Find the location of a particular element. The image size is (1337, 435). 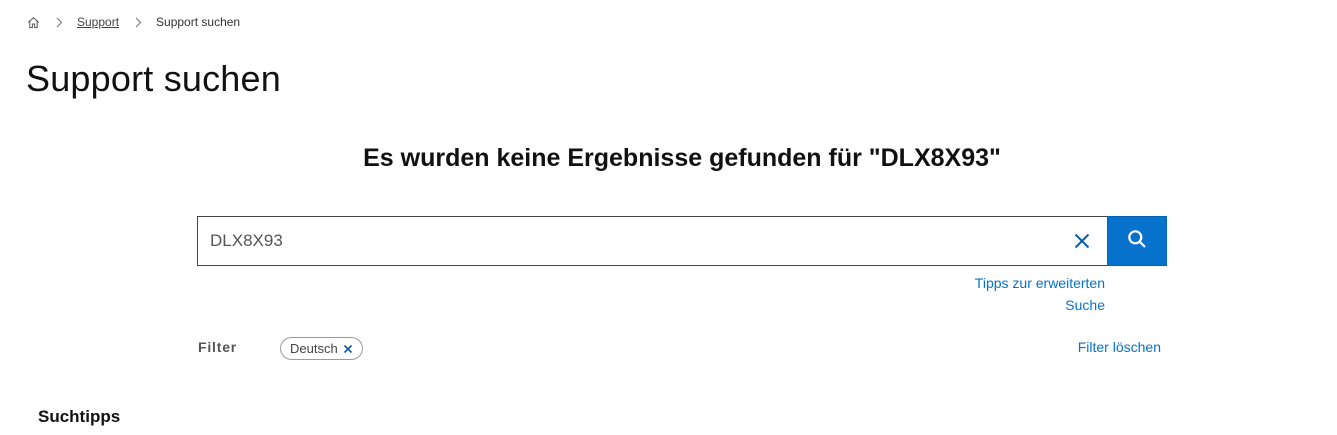

advanced-tips-line1: Tipps zur erweiterten is located at coordinates (1039, 283).